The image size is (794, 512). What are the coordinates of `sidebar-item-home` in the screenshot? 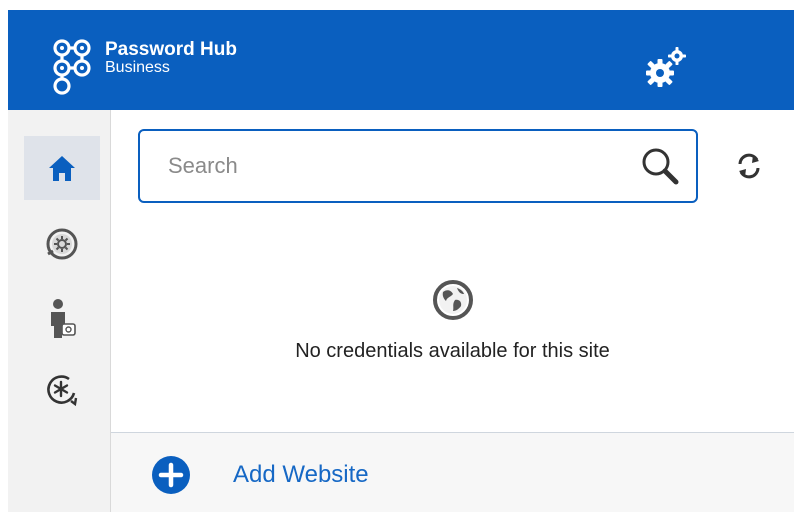 It's located at (62, 168).